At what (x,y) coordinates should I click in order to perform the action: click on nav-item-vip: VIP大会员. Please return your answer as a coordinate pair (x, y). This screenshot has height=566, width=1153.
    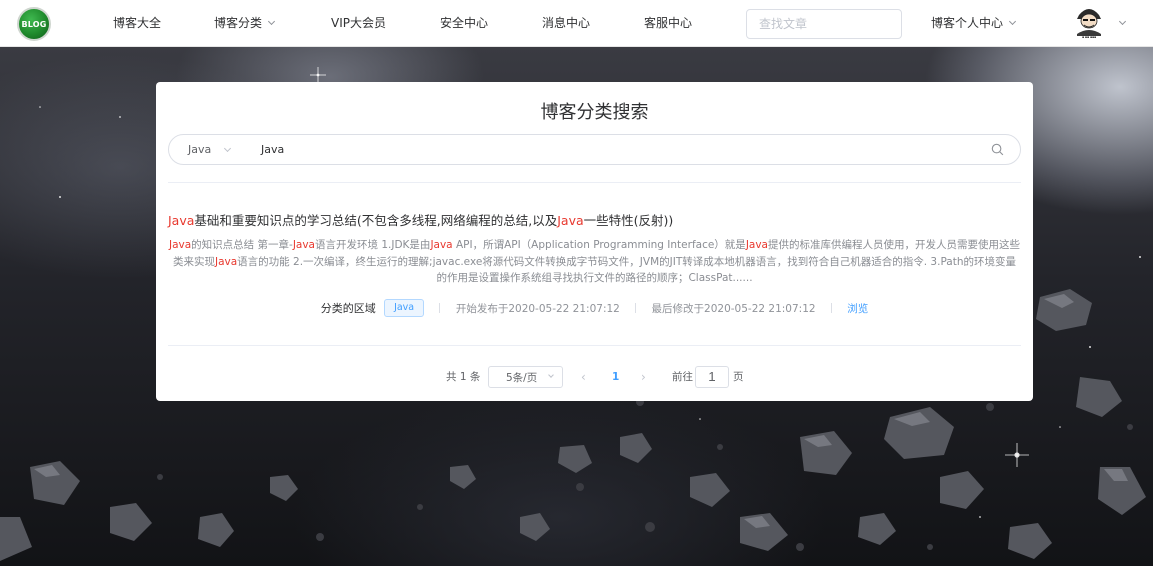
    Looking at the image, I should click on (358, 23).